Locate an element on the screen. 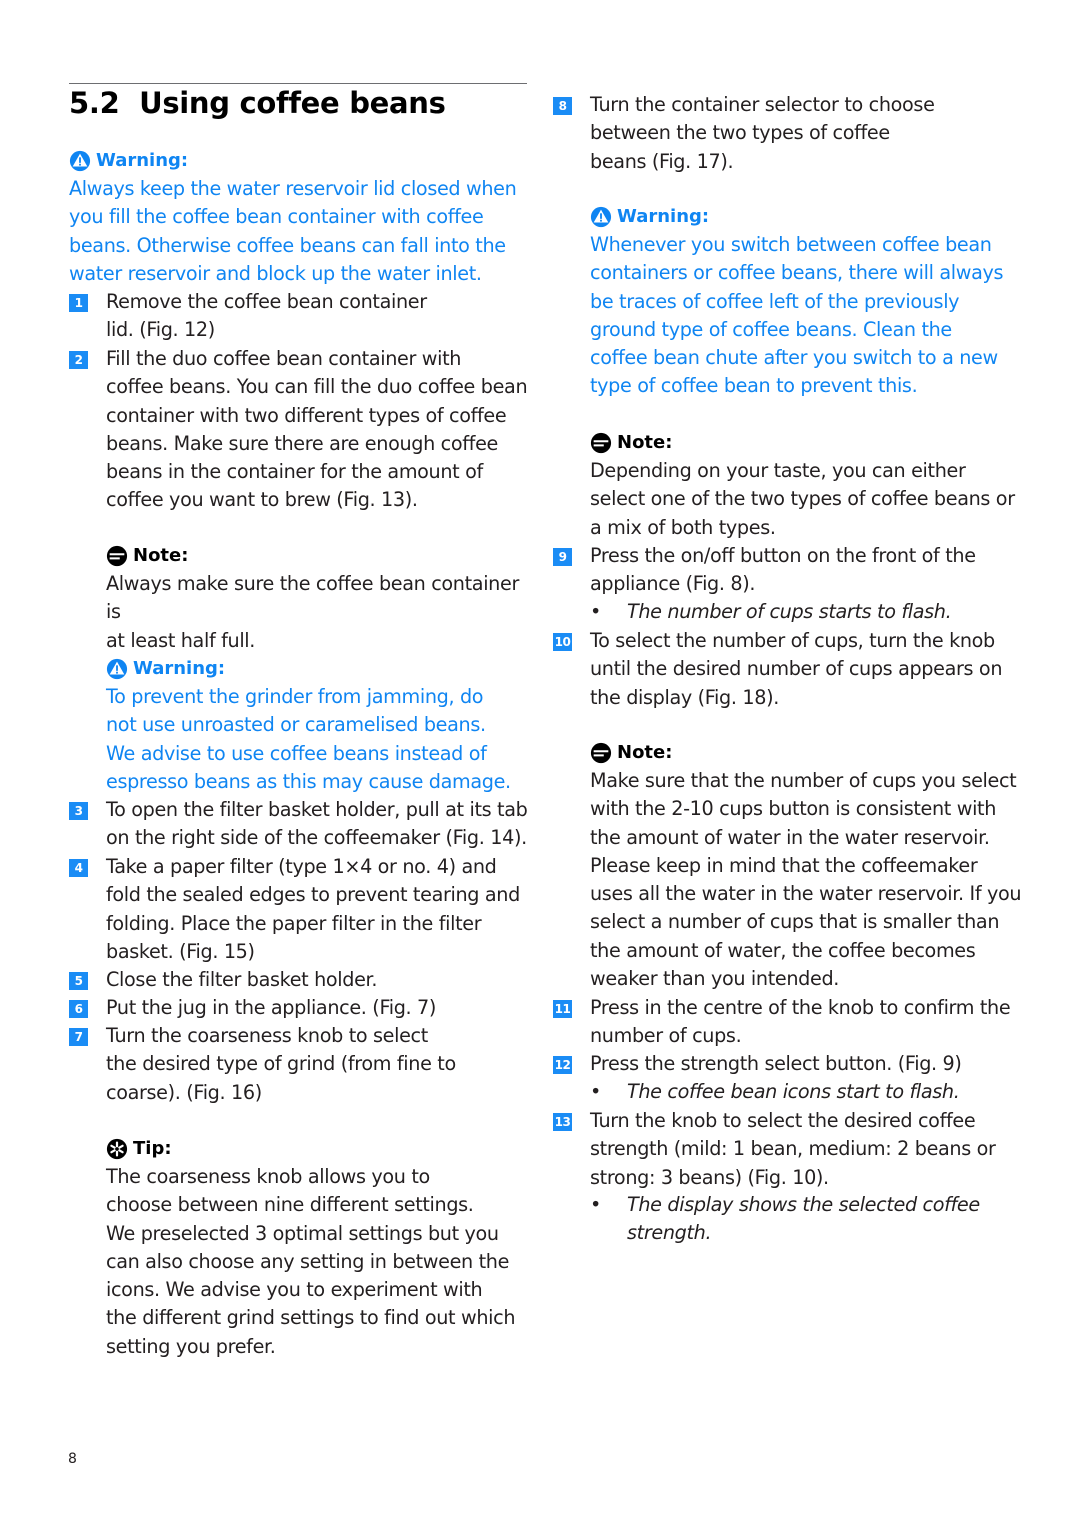 This screenshot has width=1080, height=1527. warning-triangle-icon is located at coordinates (80, 161).